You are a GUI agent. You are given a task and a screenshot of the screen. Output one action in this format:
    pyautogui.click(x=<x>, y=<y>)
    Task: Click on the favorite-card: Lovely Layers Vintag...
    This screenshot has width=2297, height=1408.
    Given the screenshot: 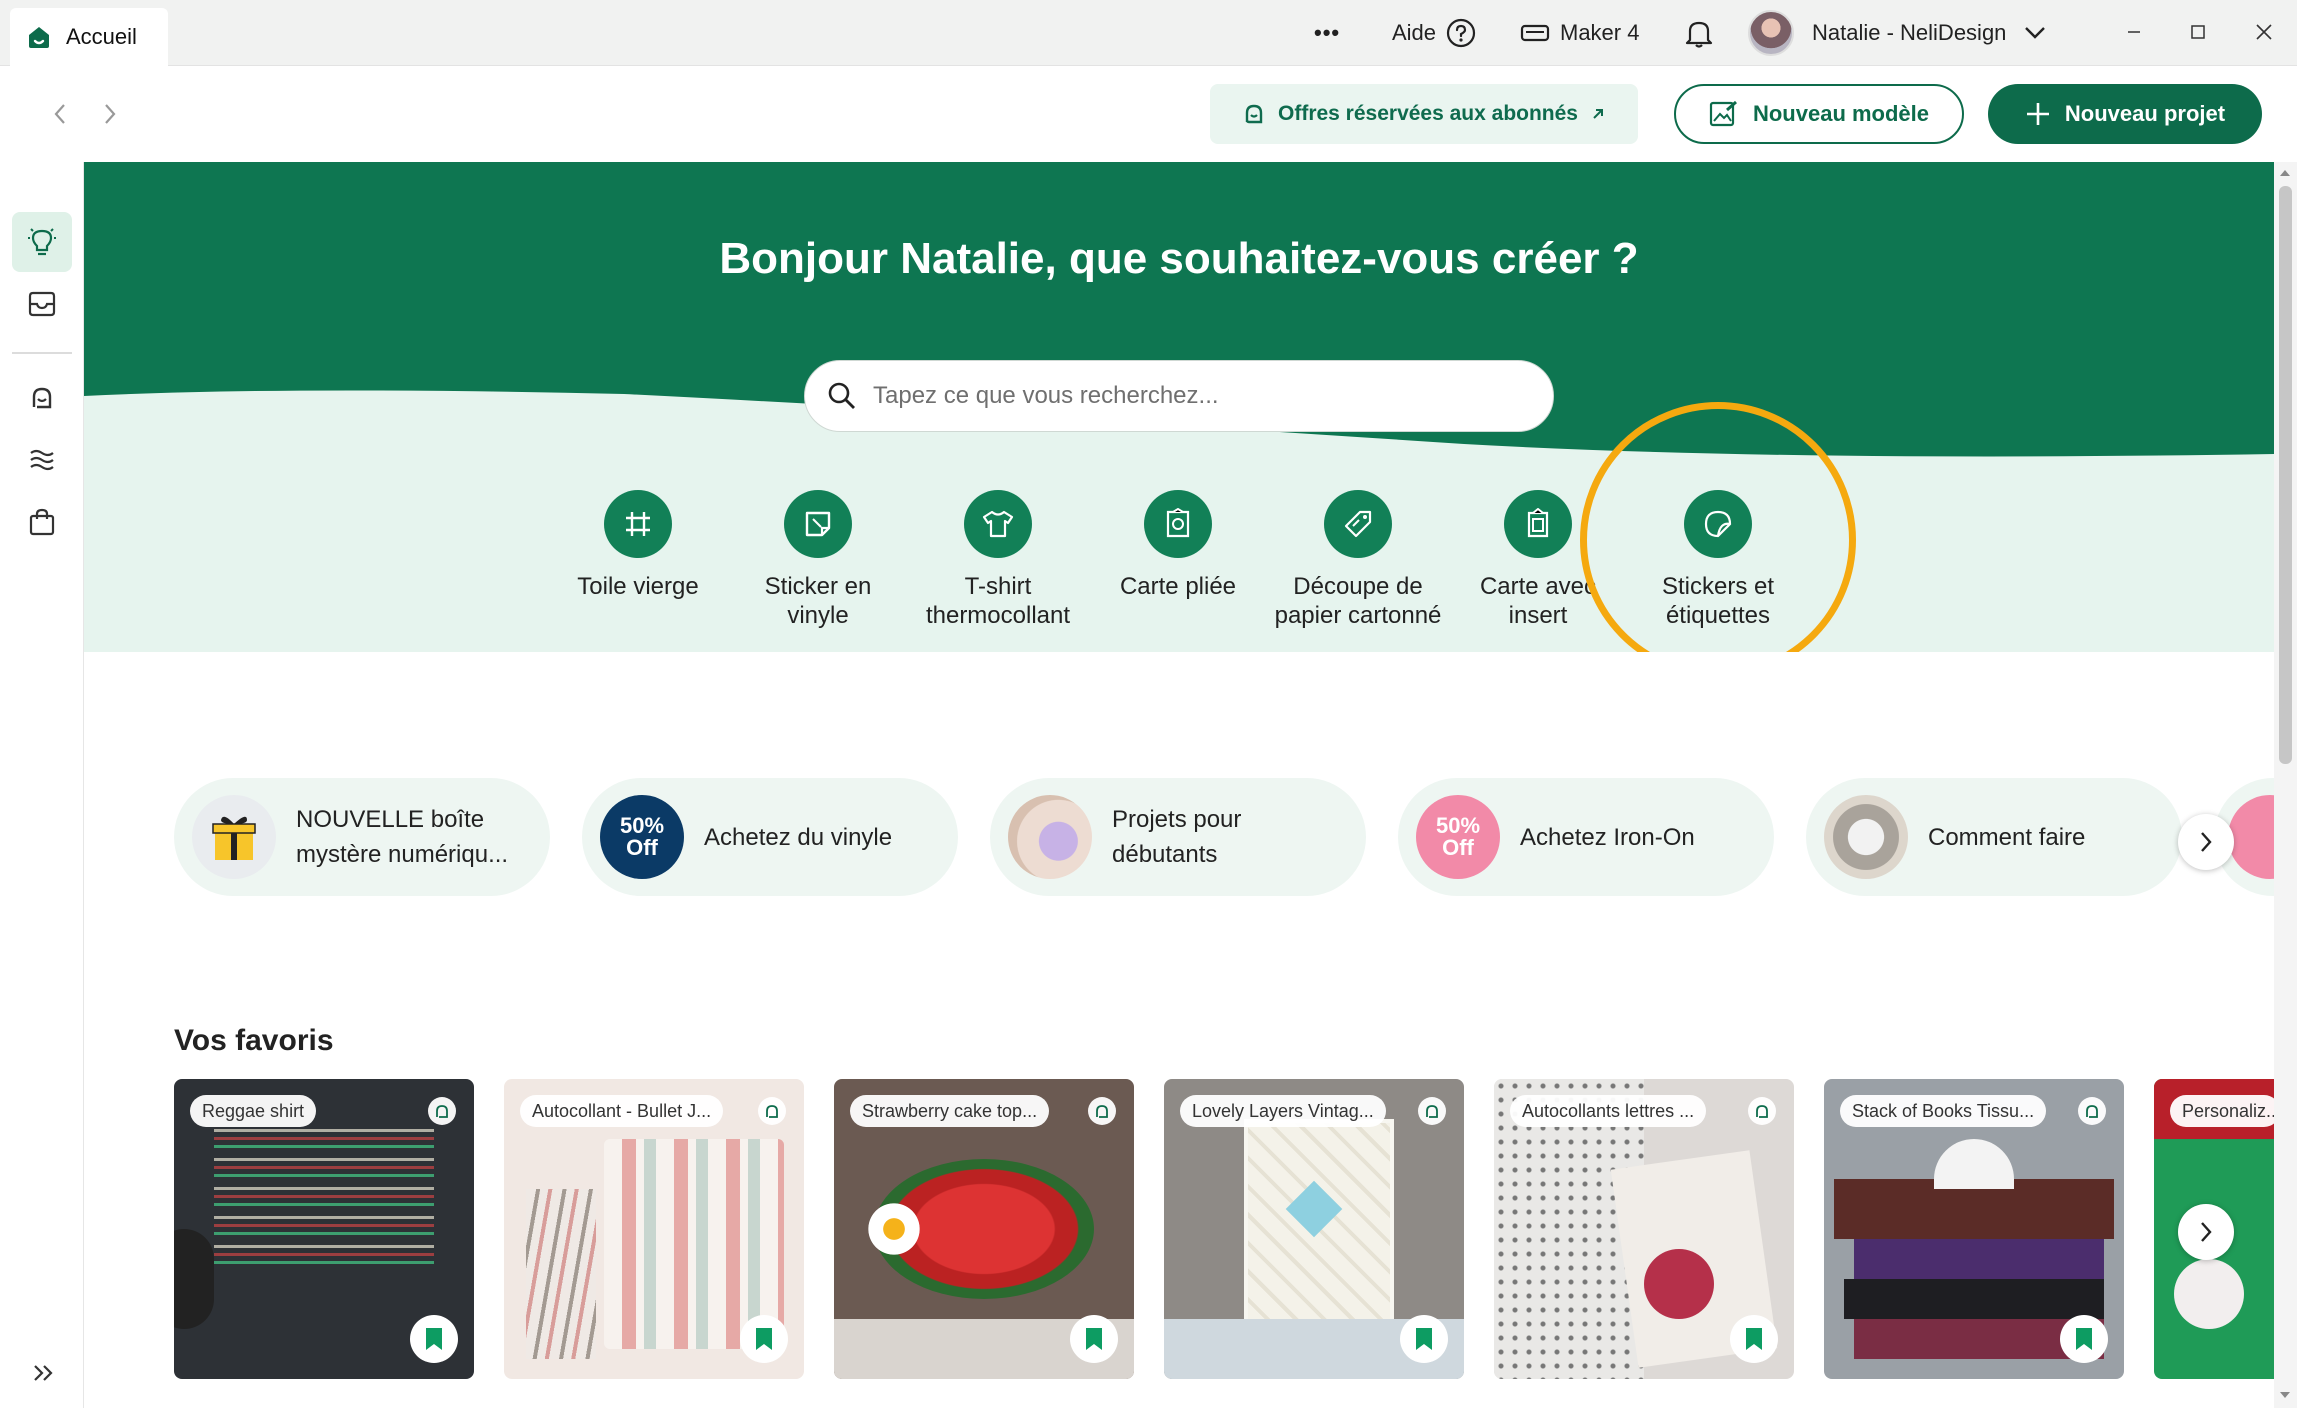 What is the action you would take?
    pyautogui.click(x=1314, y=1229)
    